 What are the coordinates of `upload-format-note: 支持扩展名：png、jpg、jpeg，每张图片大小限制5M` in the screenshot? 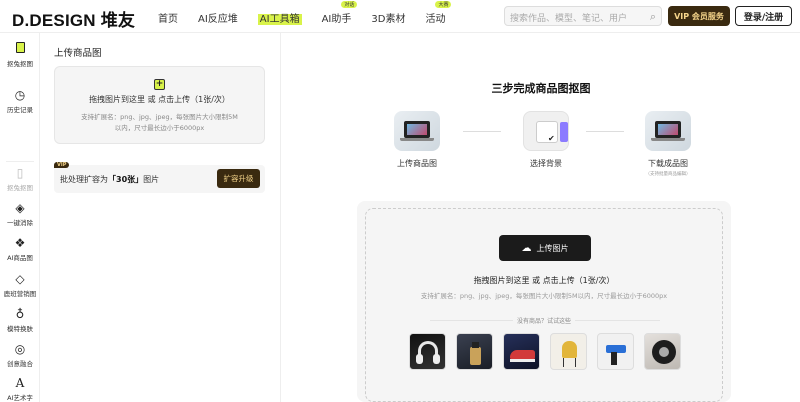 It's located at (159, 117).